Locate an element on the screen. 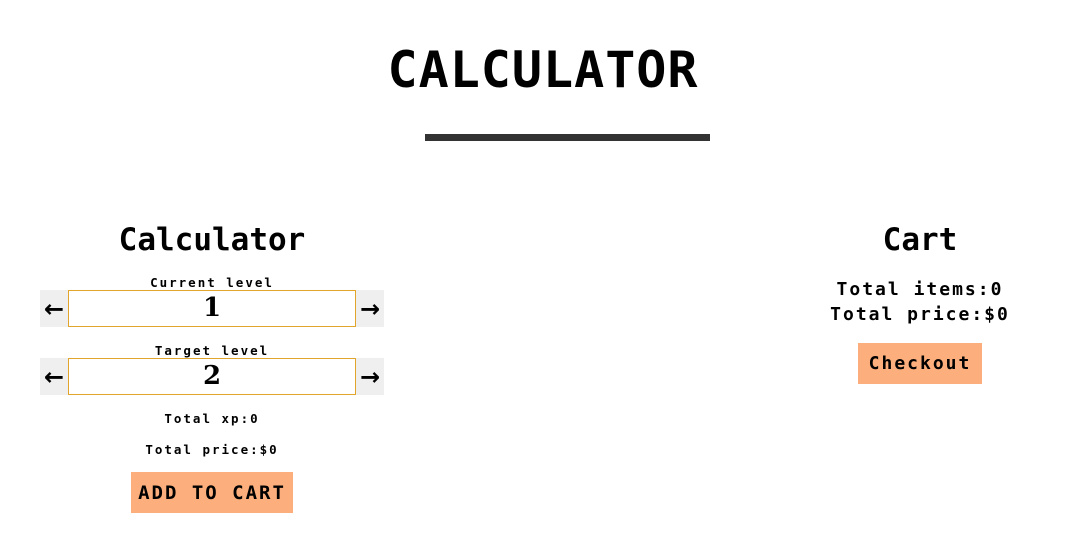 The image size is (1086, 546). checkout-wrapper: Checkout is located at coordinates (920, 363).